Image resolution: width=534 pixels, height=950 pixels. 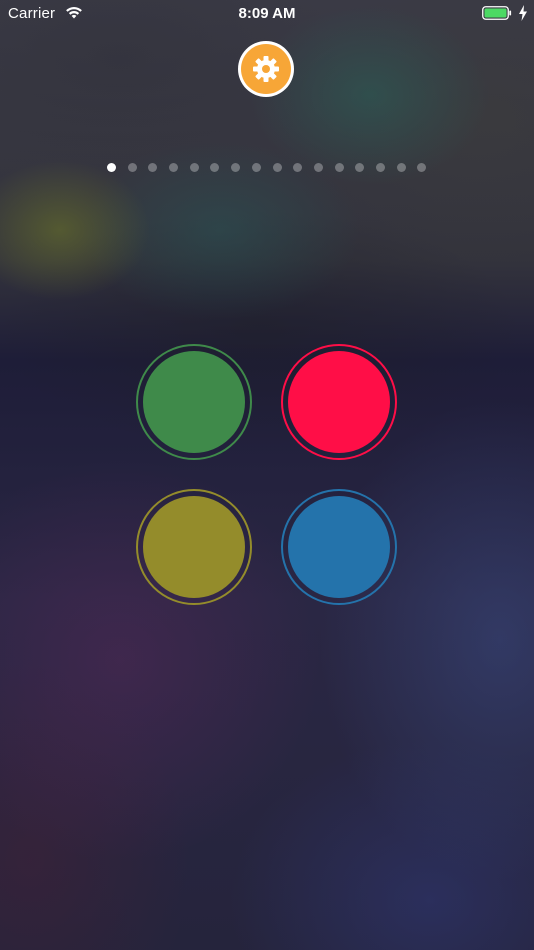 I want to click on blue-pad-fill, so click(x=339, y=547).